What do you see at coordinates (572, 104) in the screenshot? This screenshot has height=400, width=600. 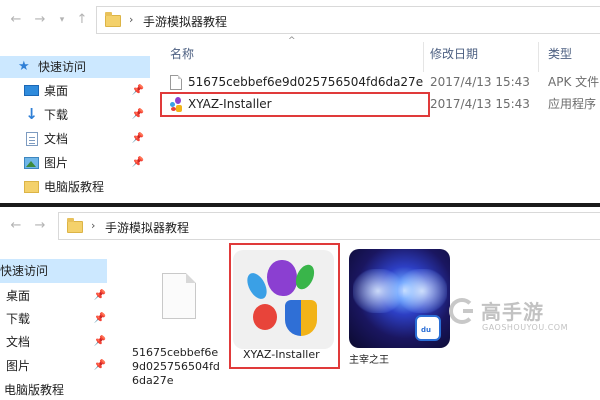 I see `file-type: 应用程序` at bounding box center [572, 104].